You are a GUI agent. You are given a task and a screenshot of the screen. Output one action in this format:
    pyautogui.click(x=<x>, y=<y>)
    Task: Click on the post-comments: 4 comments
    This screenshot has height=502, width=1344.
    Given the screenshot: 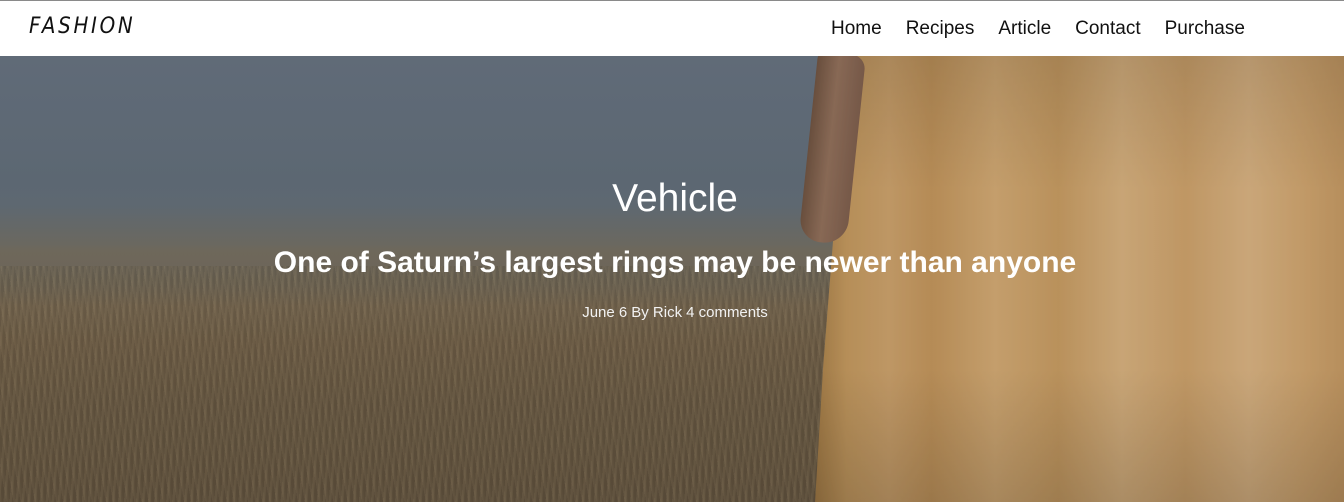 What is the action you would take?
    pyautogui.click(x=727, y=312)
    